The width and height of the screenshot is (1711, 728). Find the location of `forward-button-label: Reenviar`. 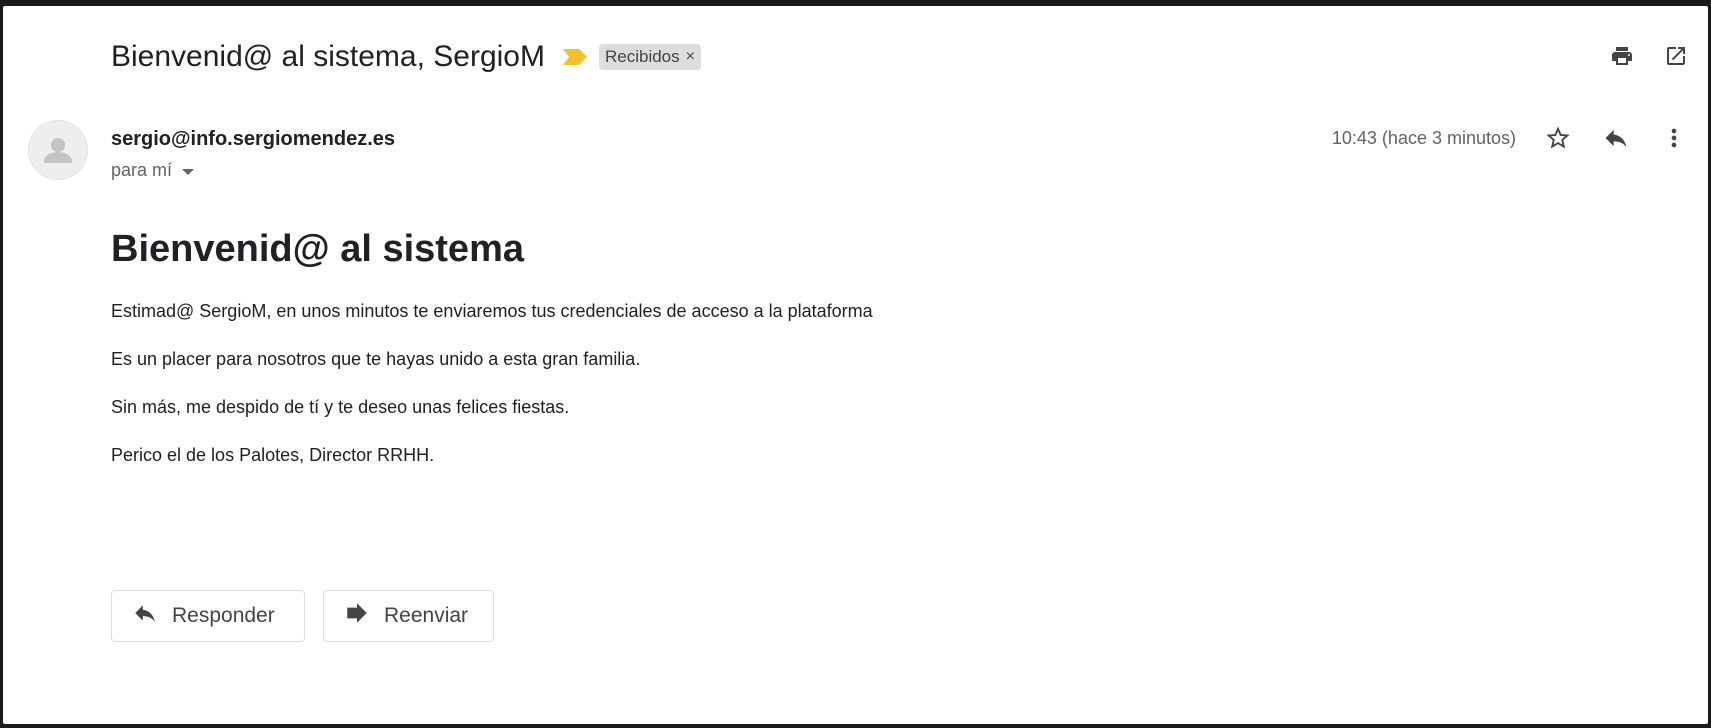

forward-button-label: Reenviar is located at coordinates (426, 615).